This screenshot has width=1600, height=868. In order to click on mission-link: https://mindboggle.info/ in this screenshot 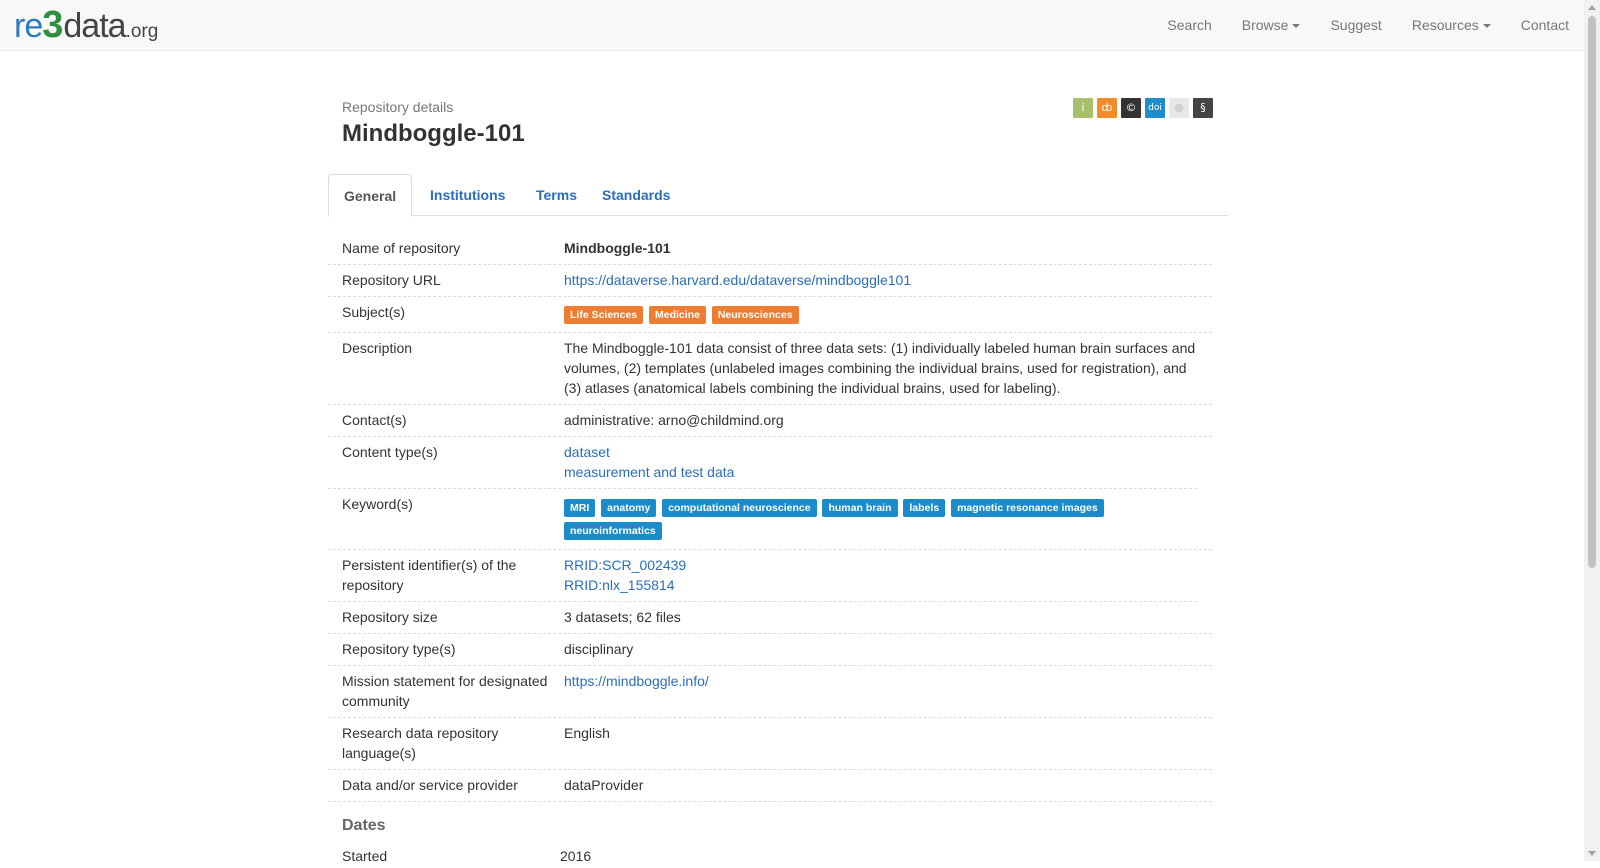, I will do `click(636, 681)`.